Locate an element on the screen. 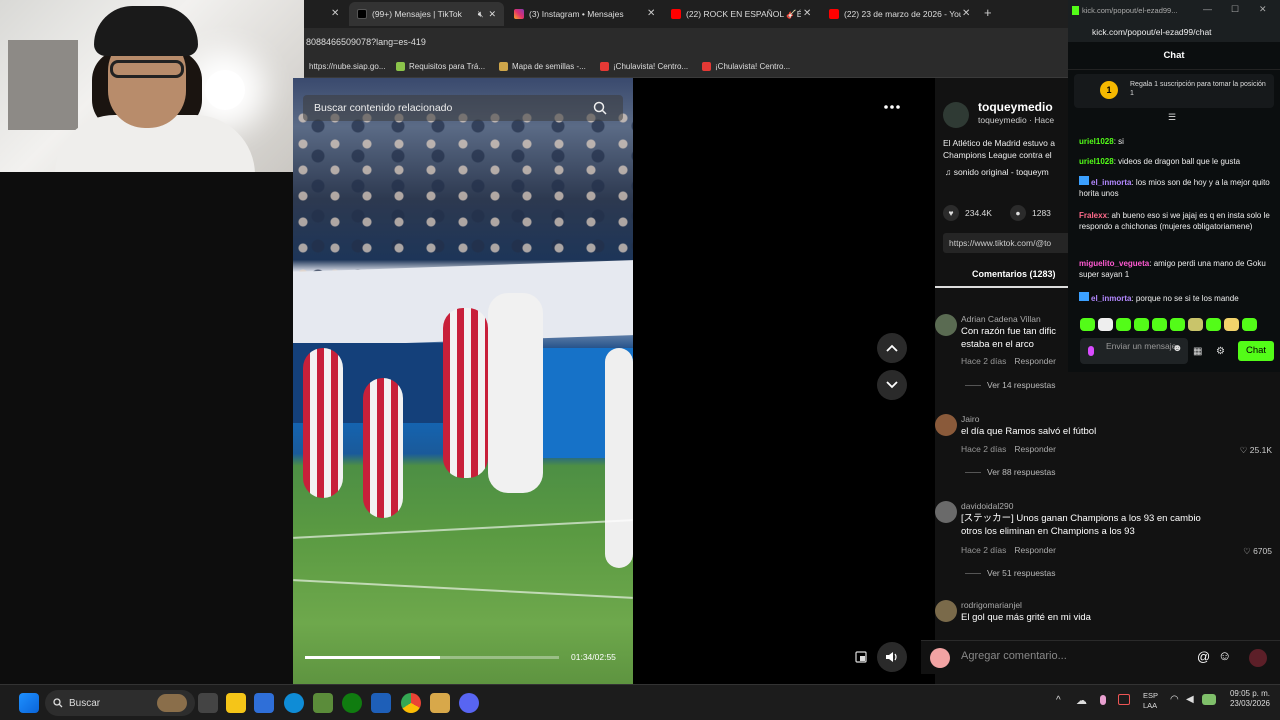 The height and width of the screenshot is (720, 1280). discord-icon is located at coordinates (469, 703).